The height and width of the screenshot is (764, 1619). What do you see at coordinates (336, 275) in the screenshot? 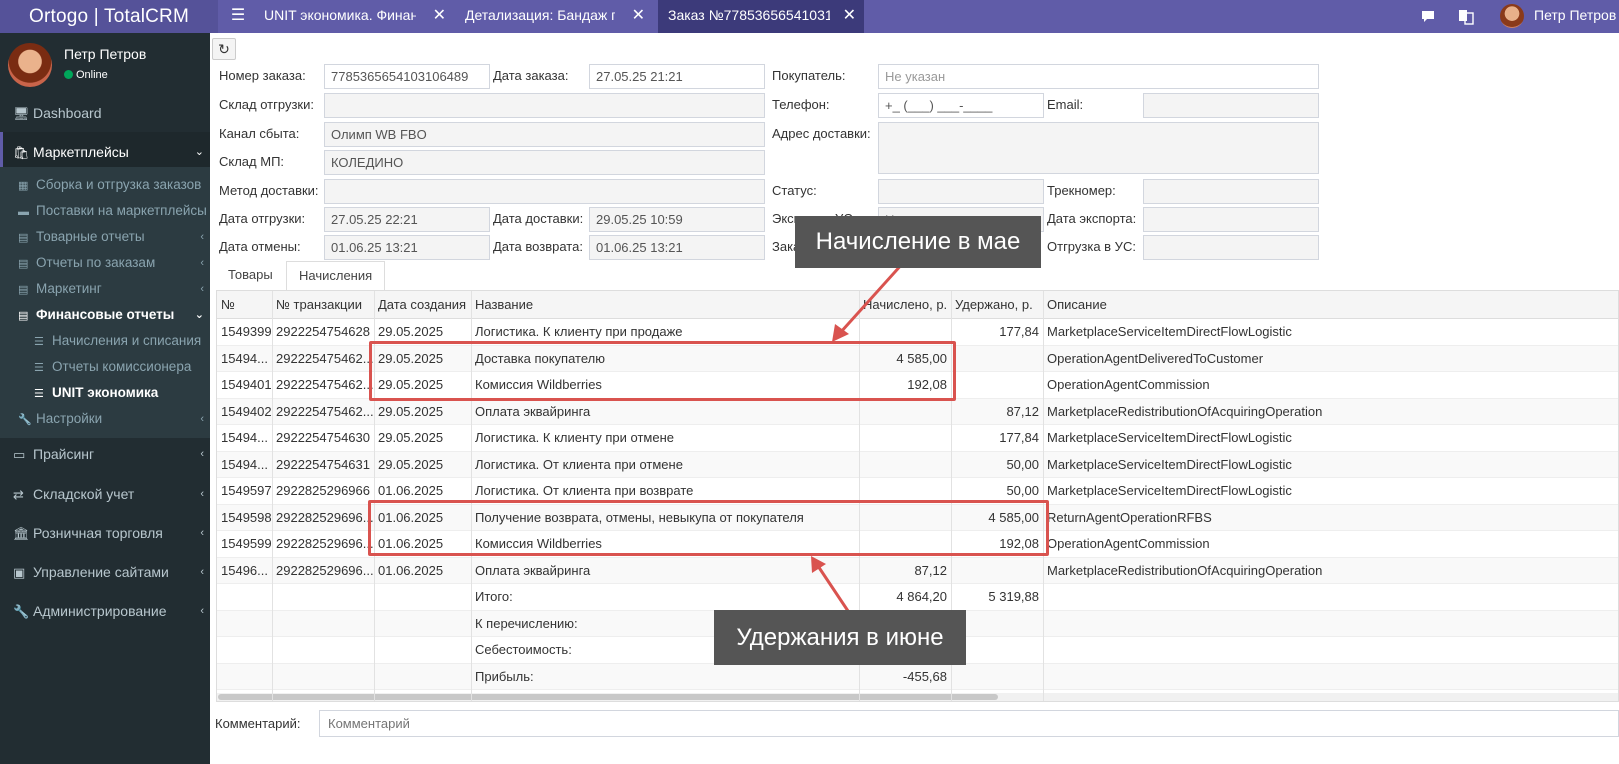
I see `tab-charges: Начисления` at bounding box center [336, 275].